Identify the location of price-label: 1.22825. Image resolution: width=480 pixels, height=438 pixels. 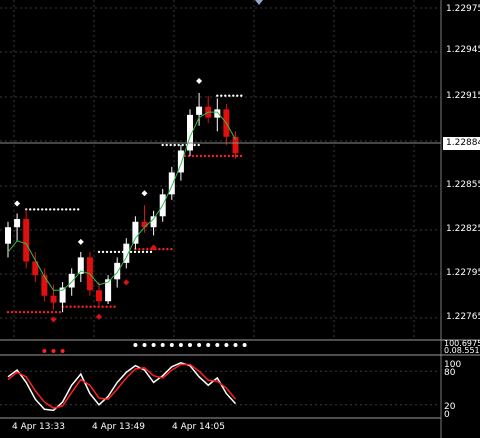
(463, 229).